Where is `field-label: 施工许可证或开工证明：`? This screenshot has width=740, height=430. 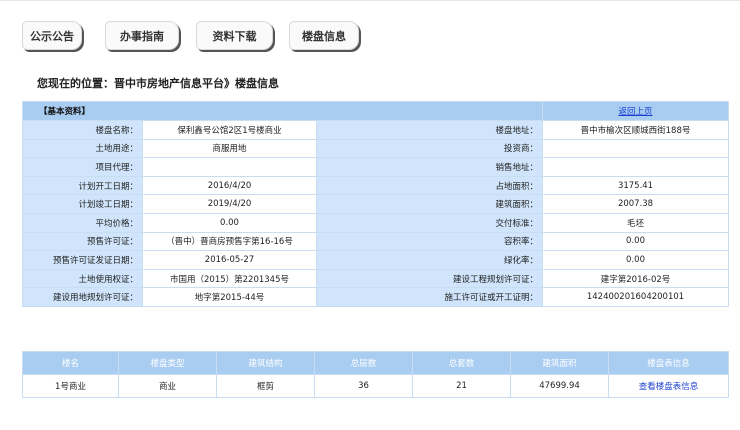
field-label: 施工许可证或开工证明： is located at coordinates (429, 297).